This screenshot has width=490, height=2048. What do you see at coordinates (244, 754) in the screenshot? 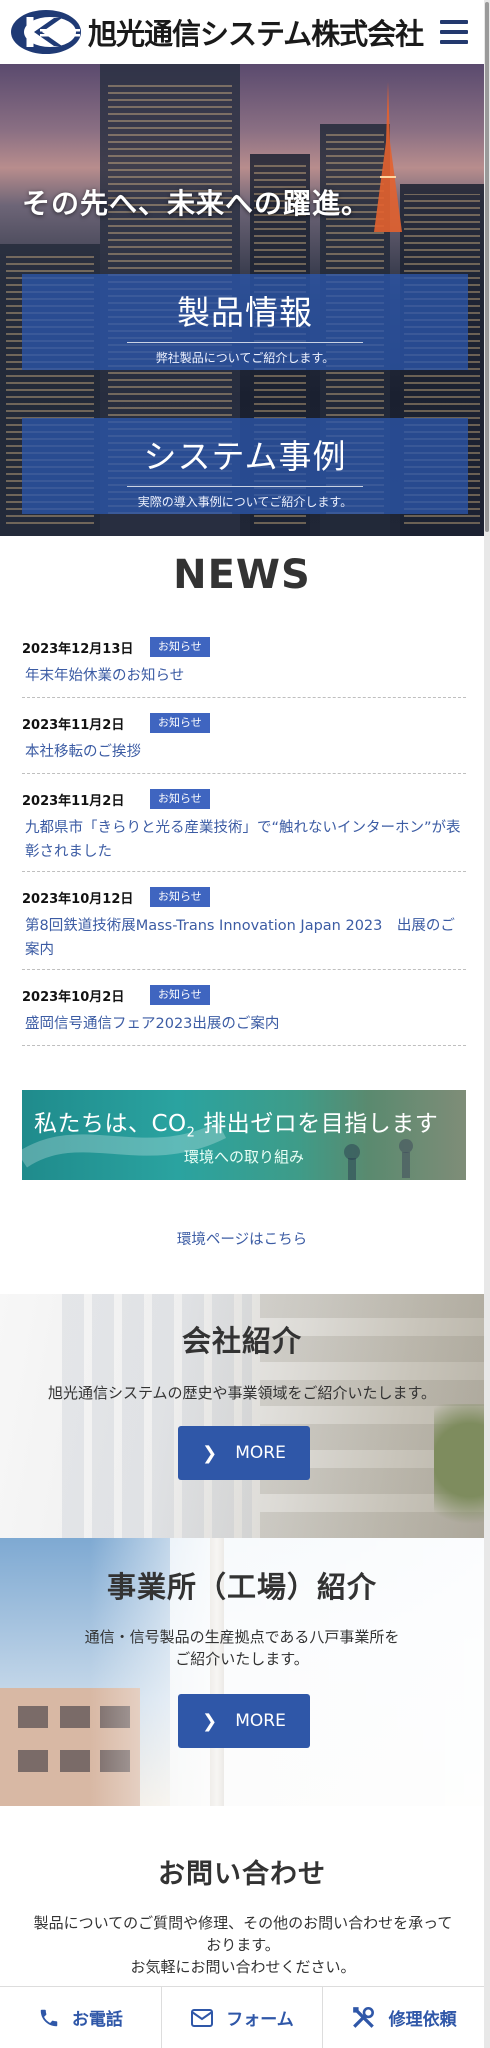
I see `news-title-link: 本社移転のご挨拶` at bounding box center [244, 754].